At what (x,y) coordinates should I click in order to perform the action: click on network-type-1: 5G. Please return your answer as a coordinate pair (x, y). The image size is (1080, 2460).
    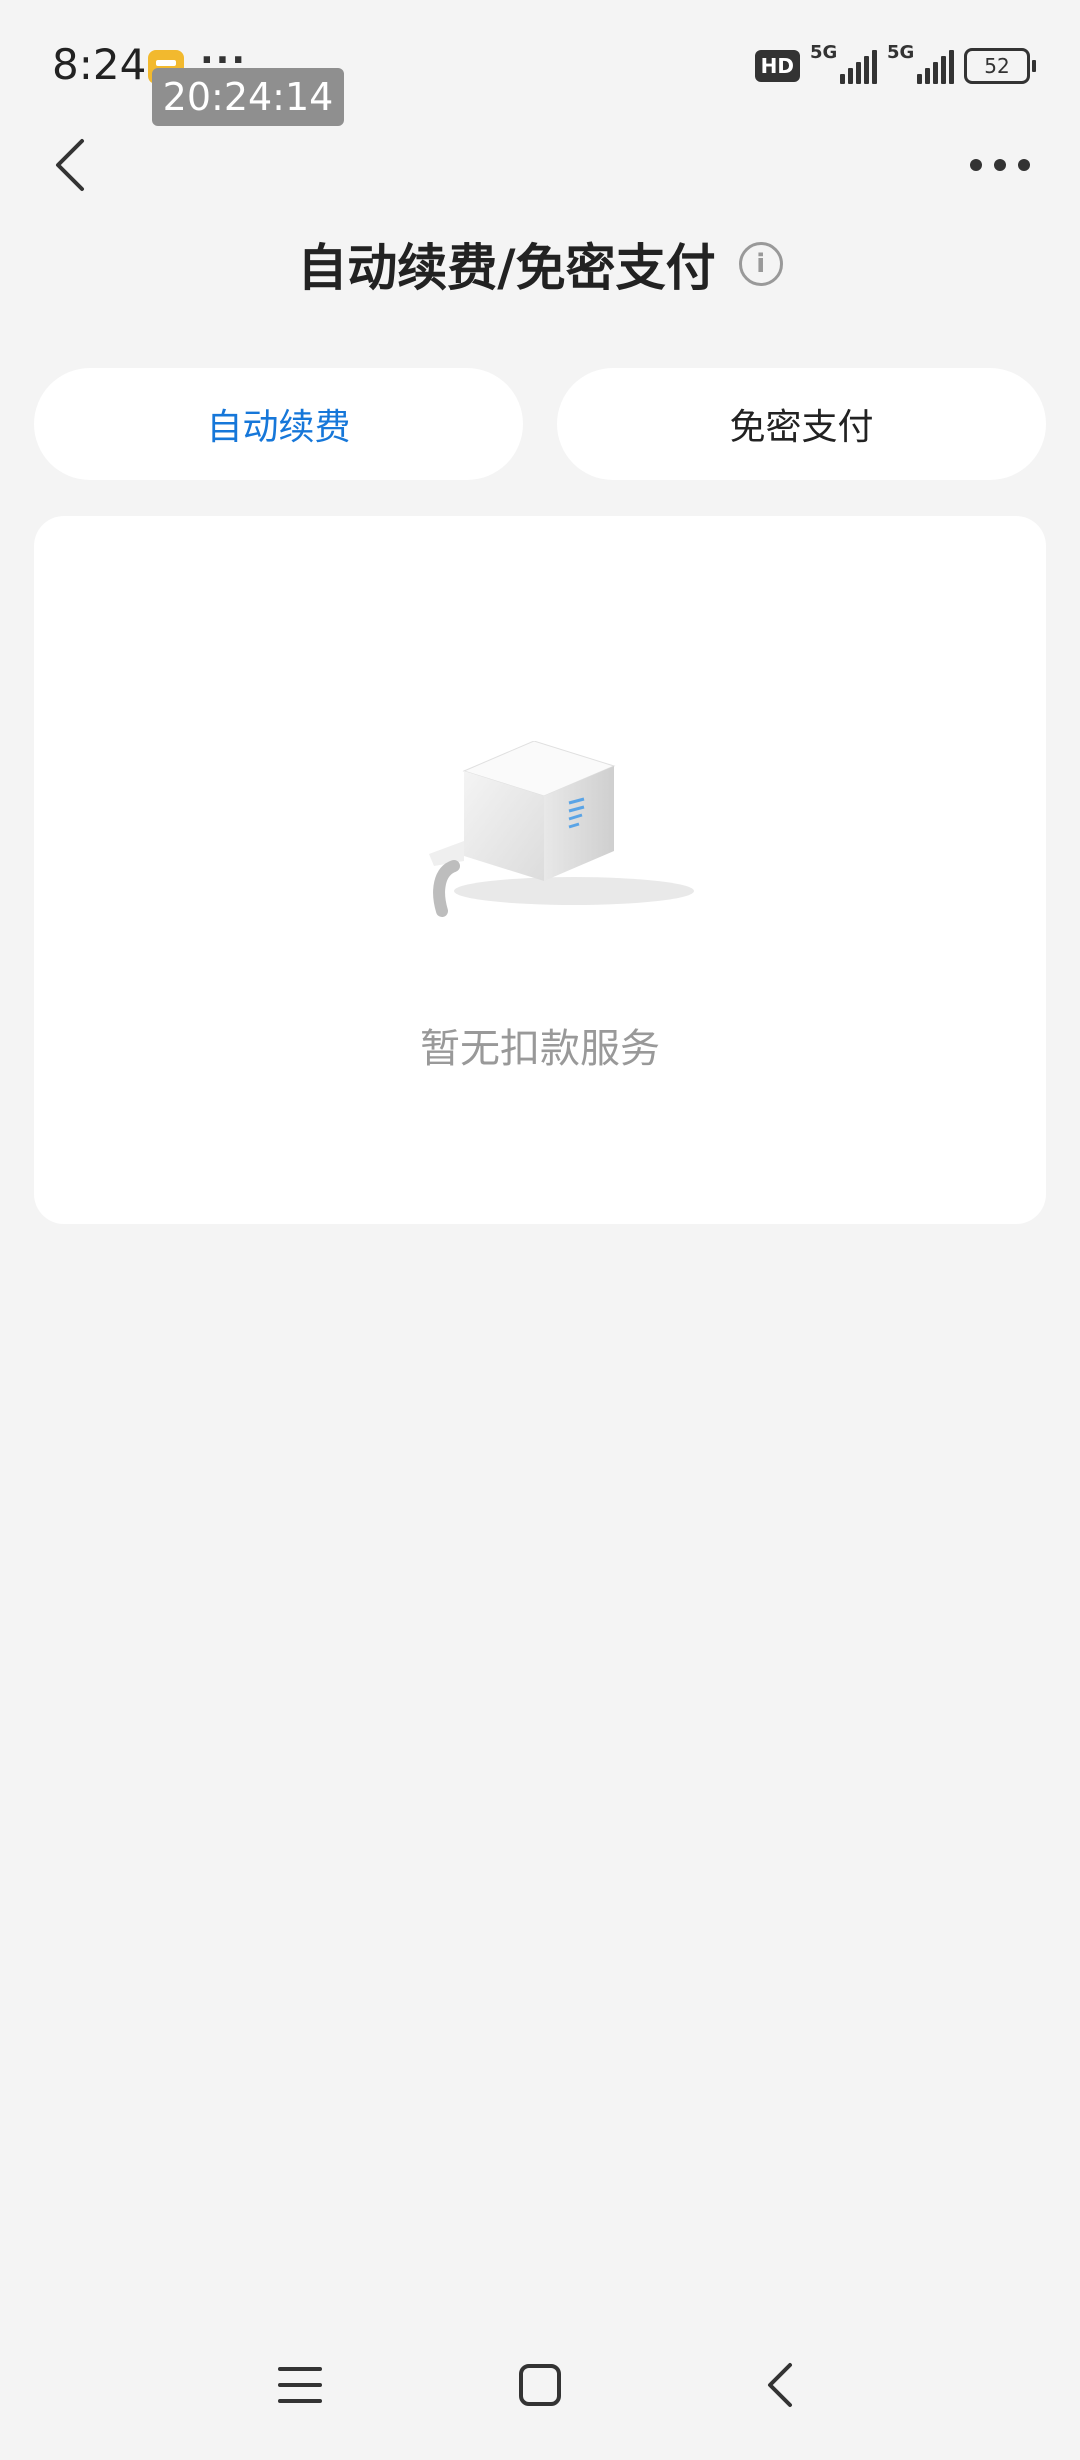
    Looking at the image, I should click on (824, 52).